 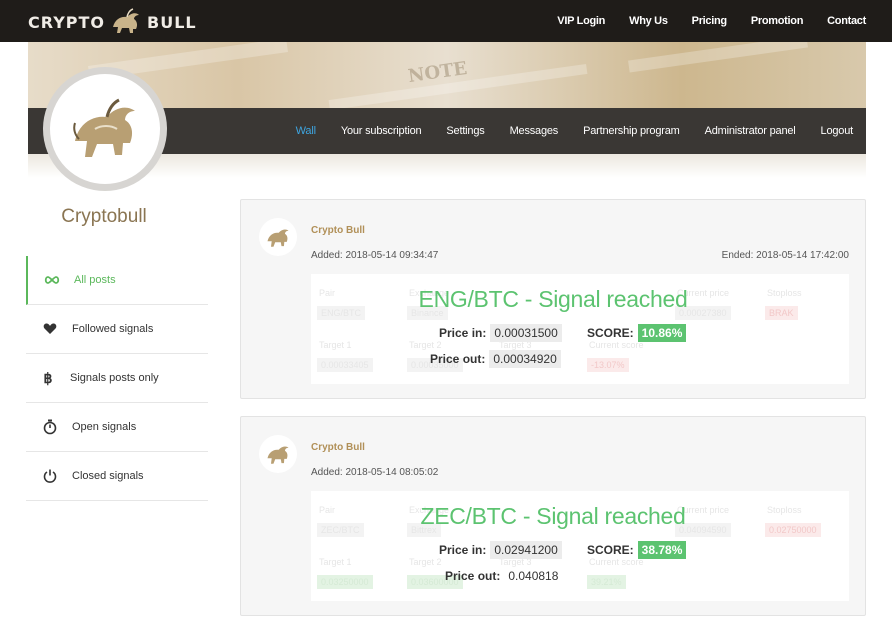 I want to click on logo-text-left: CRYPTO, so click(x=67, y=22).